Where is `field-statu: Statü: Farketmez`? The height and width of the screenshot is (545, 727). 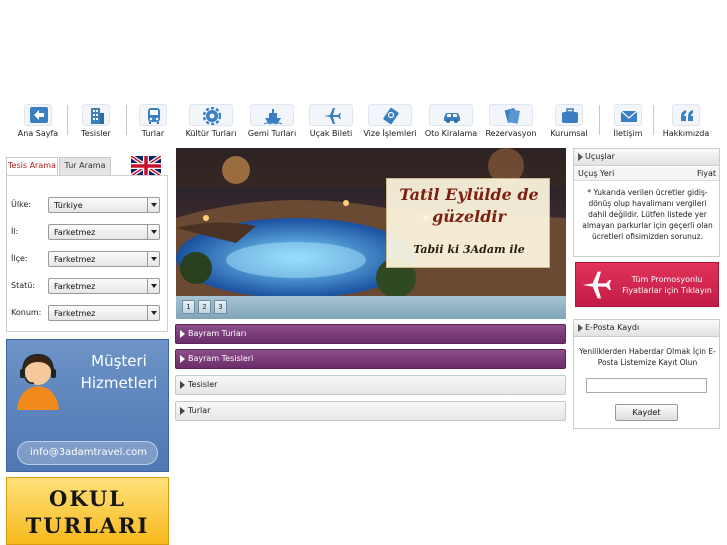 field-statu: Statü: Farketmez is located at coordinates (87, 286).